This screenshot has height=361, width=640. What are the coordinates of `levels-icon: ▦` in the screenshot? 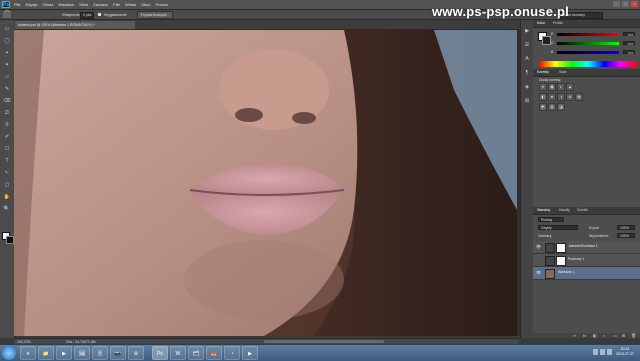 It's located at (552, 87).